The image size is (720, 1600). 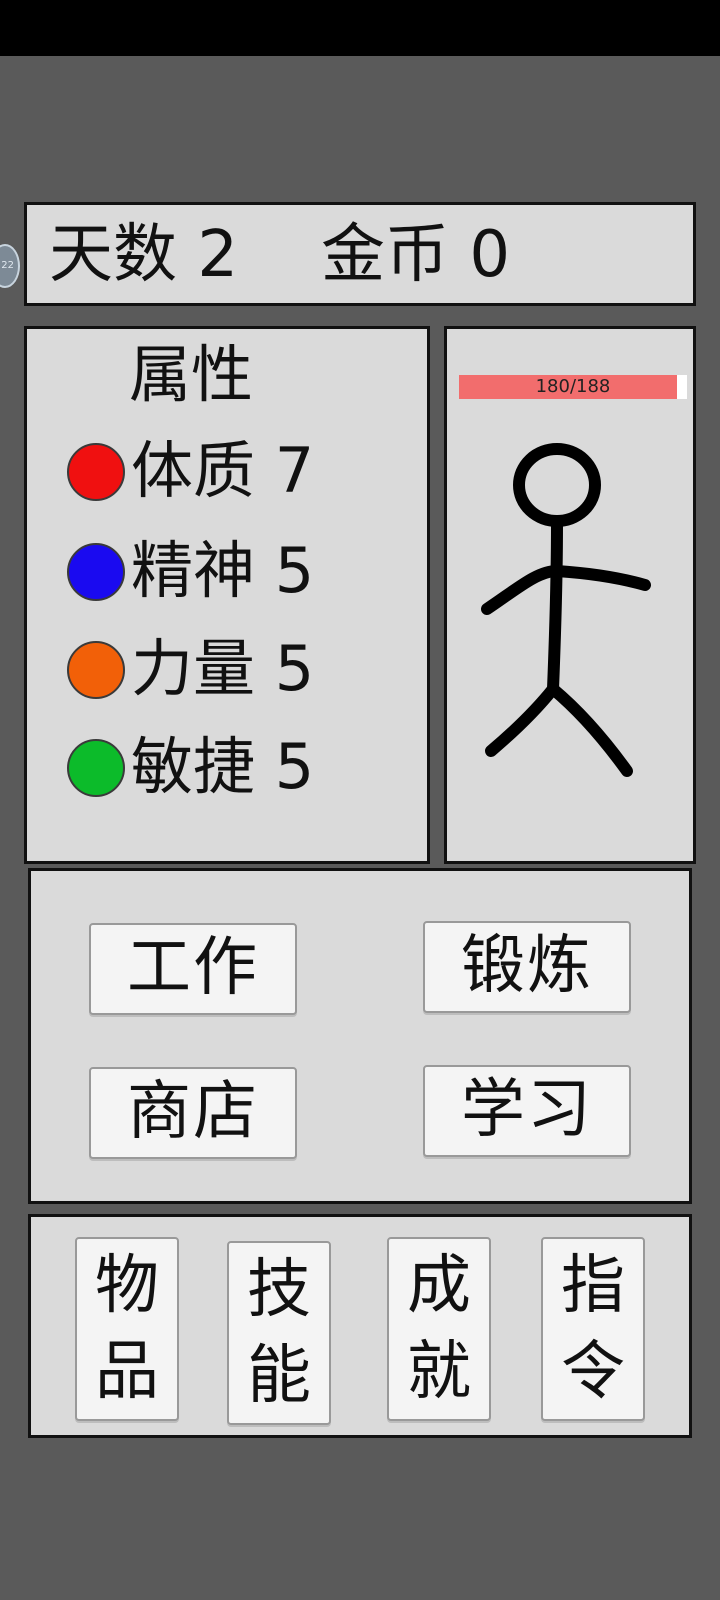 I want to click on gold-counter: 金币 0, so click(x=416, y=255).